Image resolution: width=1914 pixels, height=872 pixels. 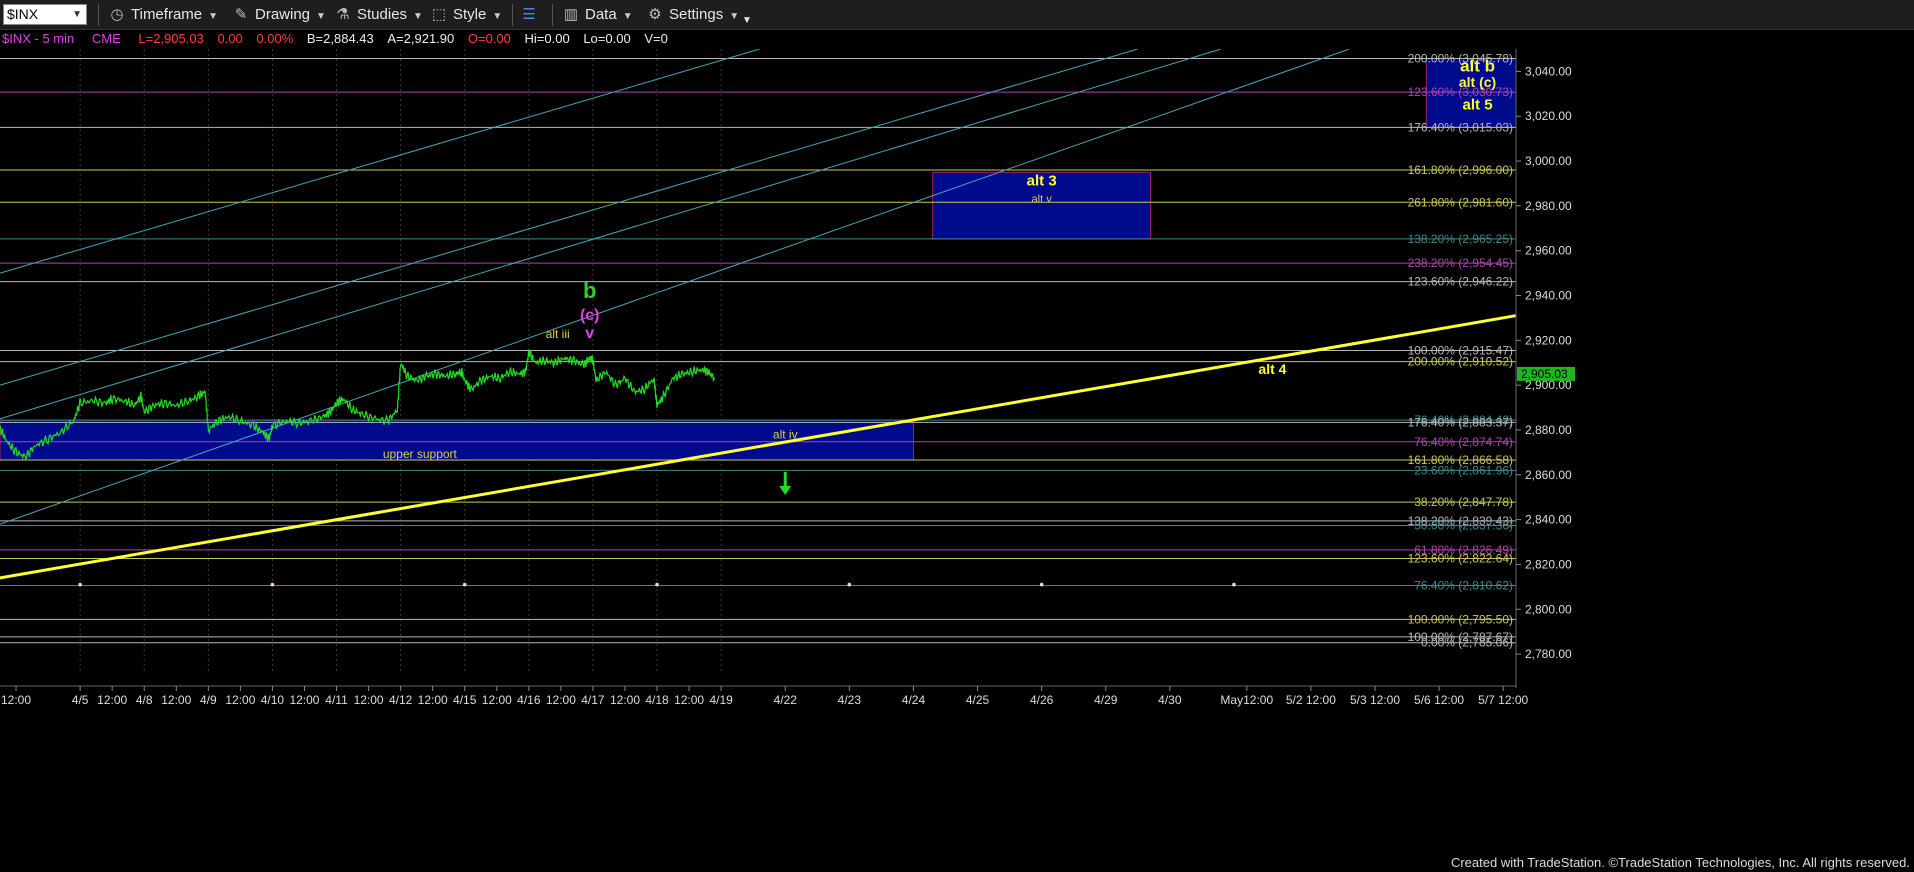 What do you see at coordinates (1544, 374) in the screenshot?
I see `last-price-marker-label: 2,905.03` at bounding box center [1544, 374].